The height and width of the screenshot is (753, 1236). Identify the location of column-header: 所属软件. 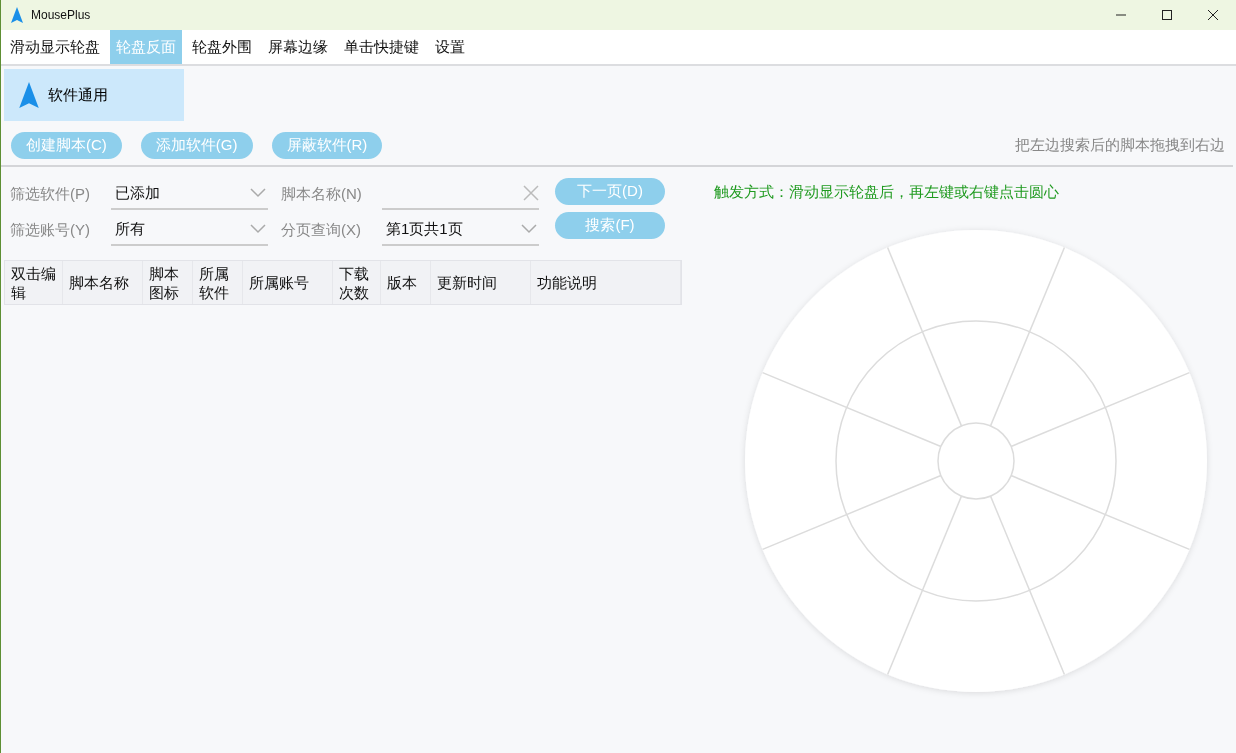
(218, 282).